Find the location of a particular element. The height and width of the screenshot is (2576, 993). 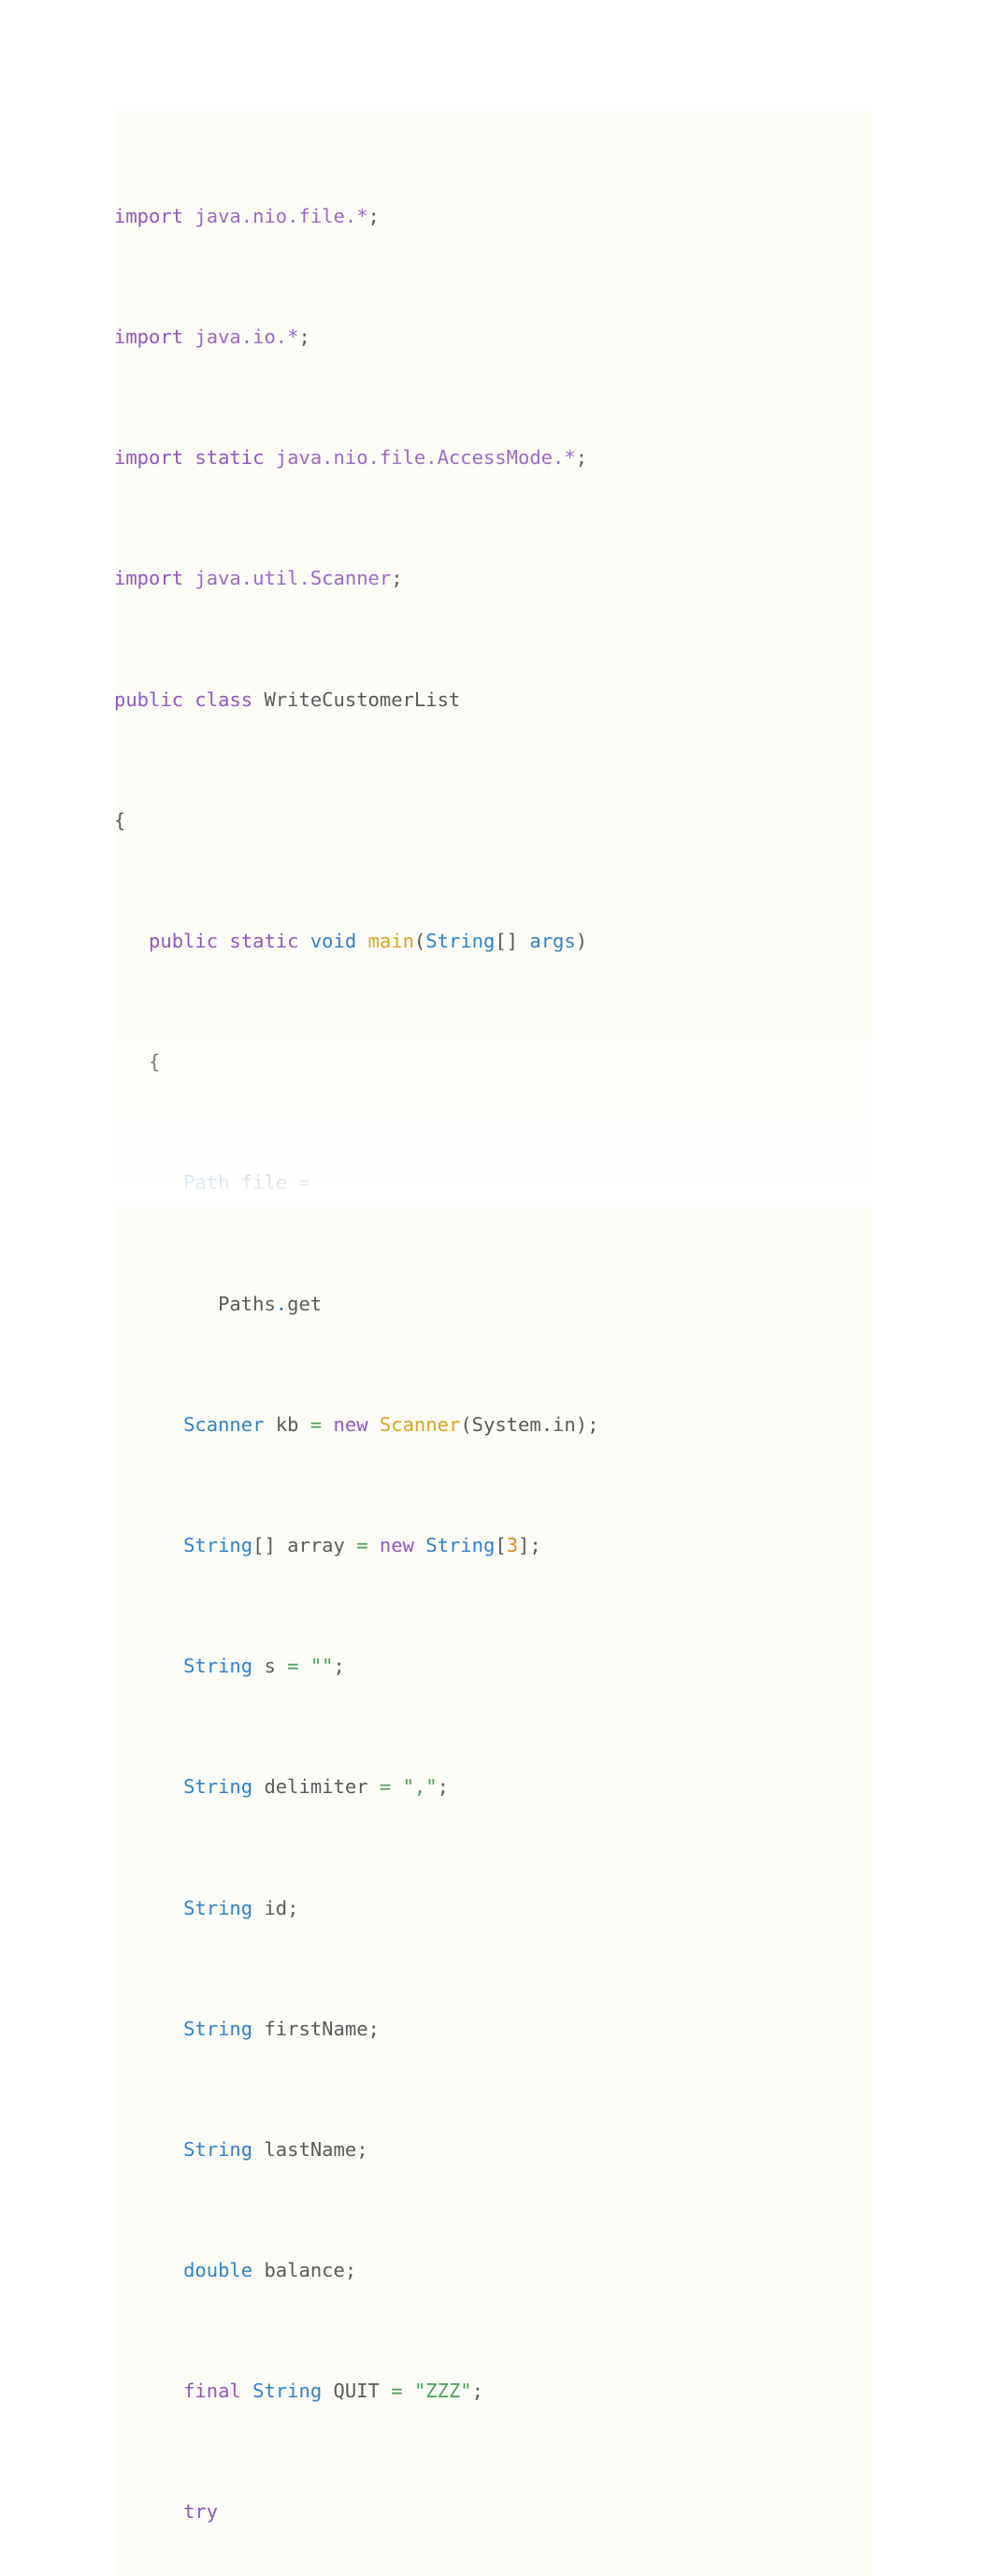

code-line: import java.util.Scanner; is located at coordinates (258, 578).